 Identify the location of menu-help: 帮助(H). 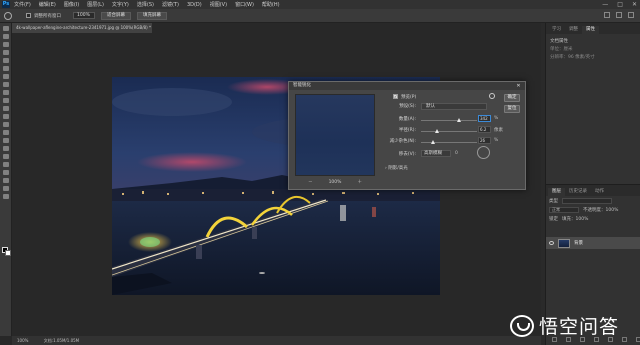
(271, 4).